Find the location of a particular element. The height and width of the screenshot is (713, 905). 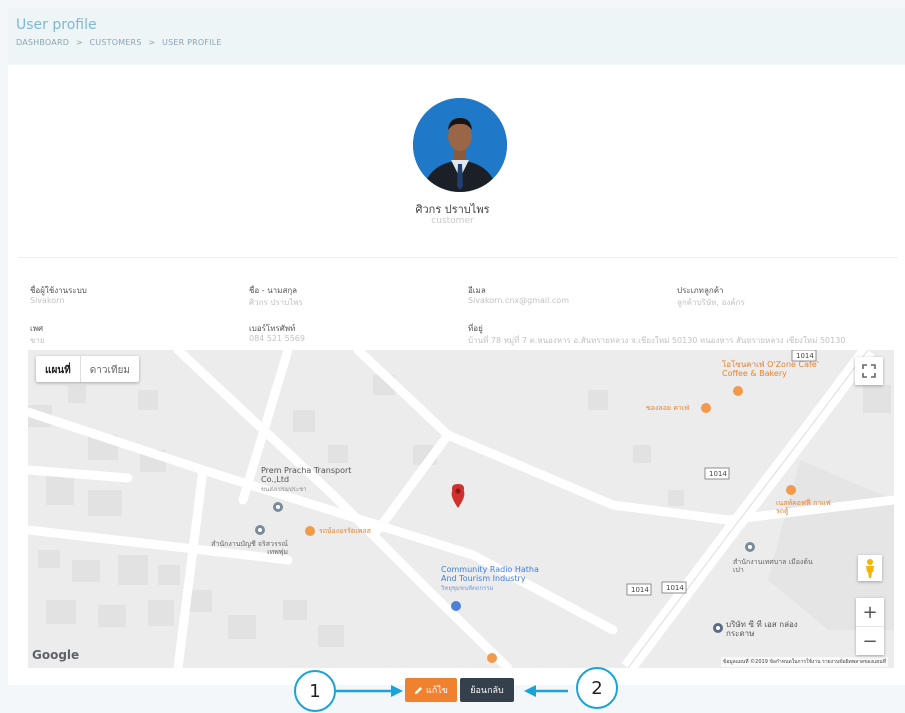

gender-value: ชาย is located at coordinates (37, 340).